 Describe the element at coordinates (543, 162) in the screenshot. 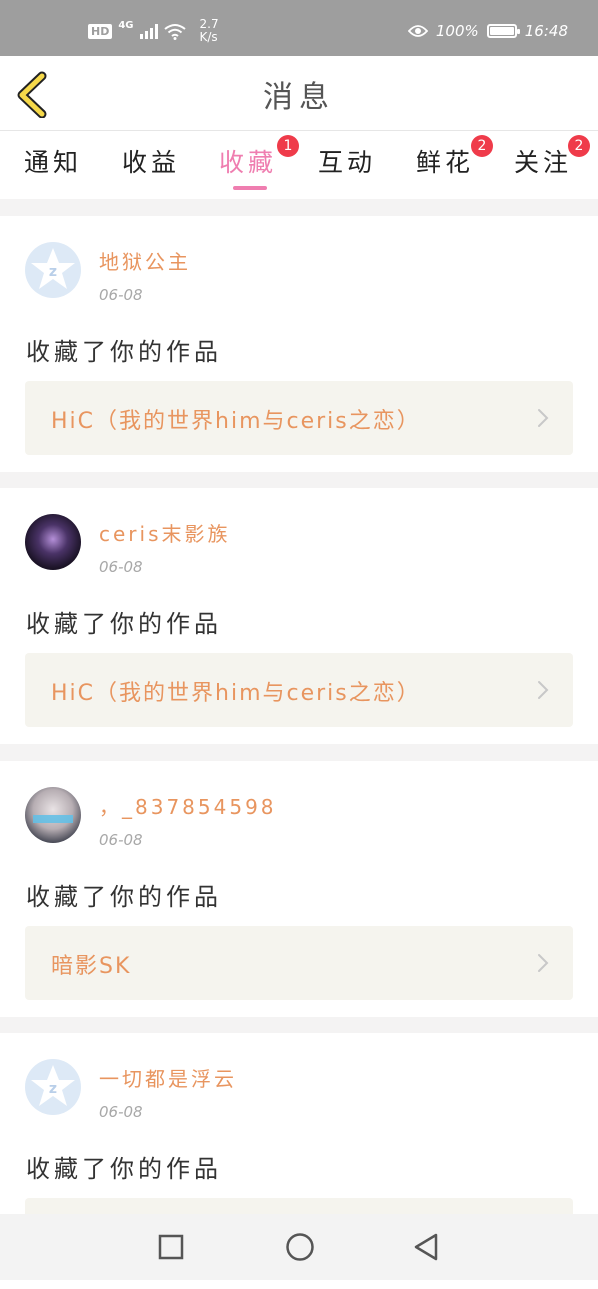

I see `tab-label: 关注` at that location.